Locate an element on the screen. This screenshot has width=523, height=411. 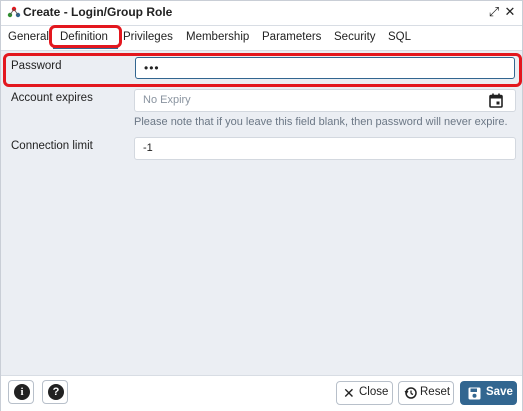
save-icon is located at coordinates (474, 393).